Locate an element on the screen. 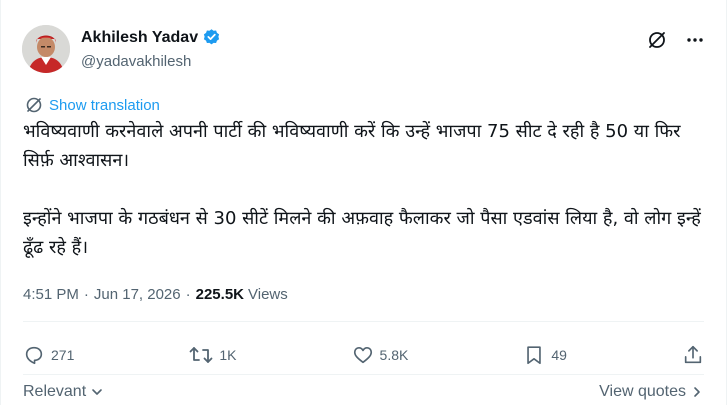  repost-icon is located at coordinates (201, 355).